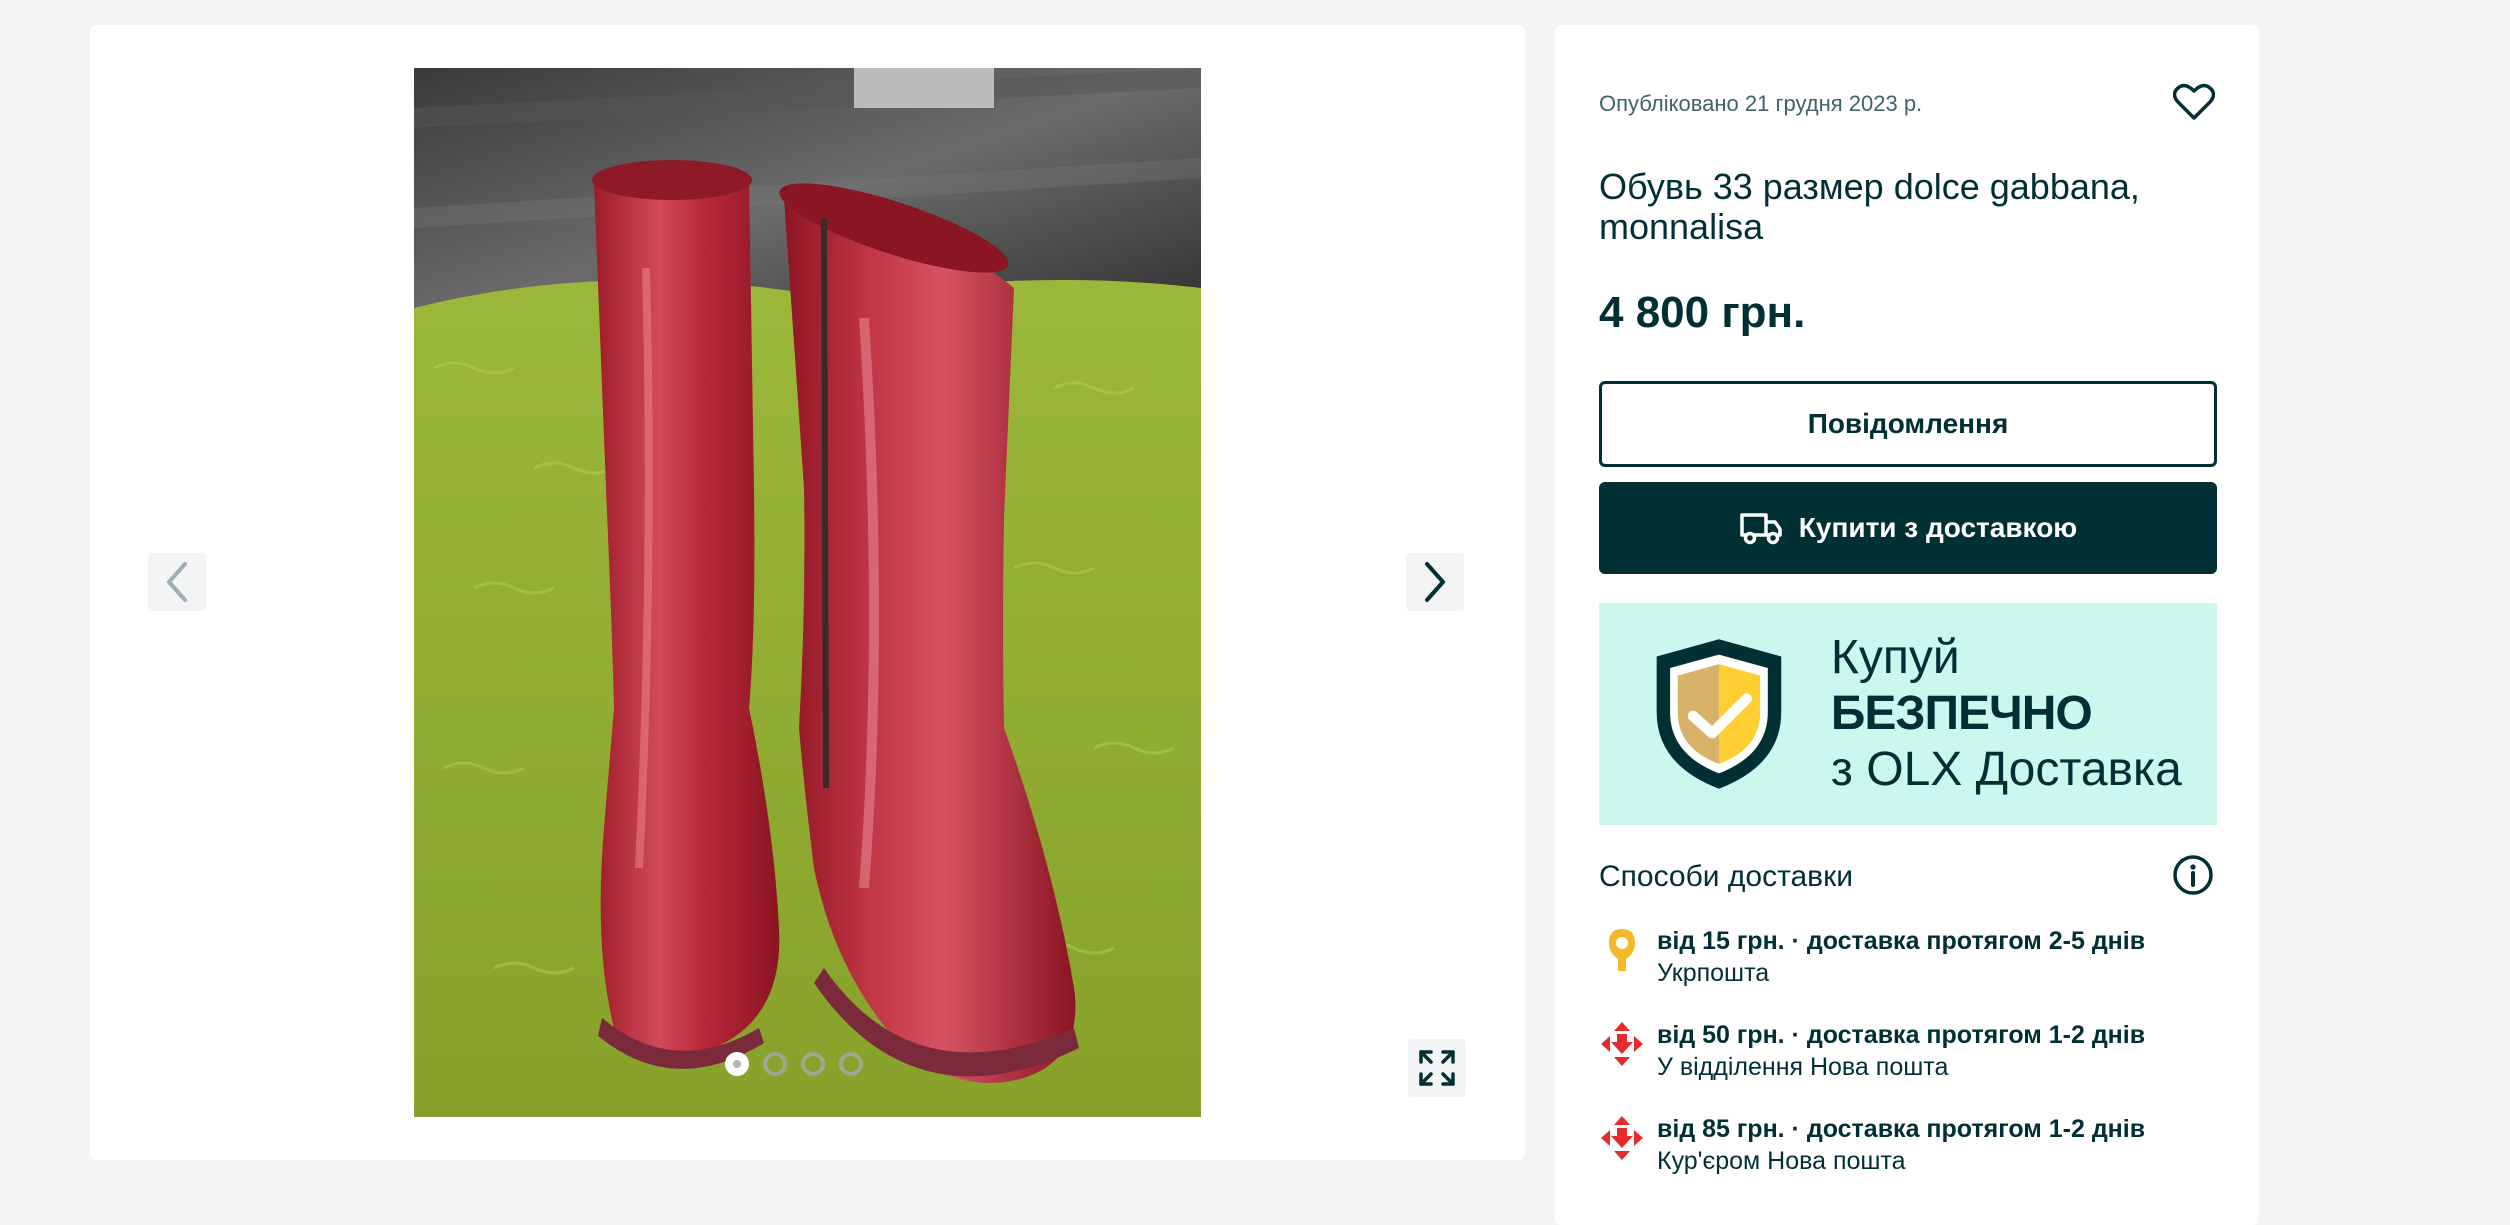 The height and width of the screenshot is (1225, 2510). I want to click on delivery-methods-title: Способи доставки, so click(1726, 876).